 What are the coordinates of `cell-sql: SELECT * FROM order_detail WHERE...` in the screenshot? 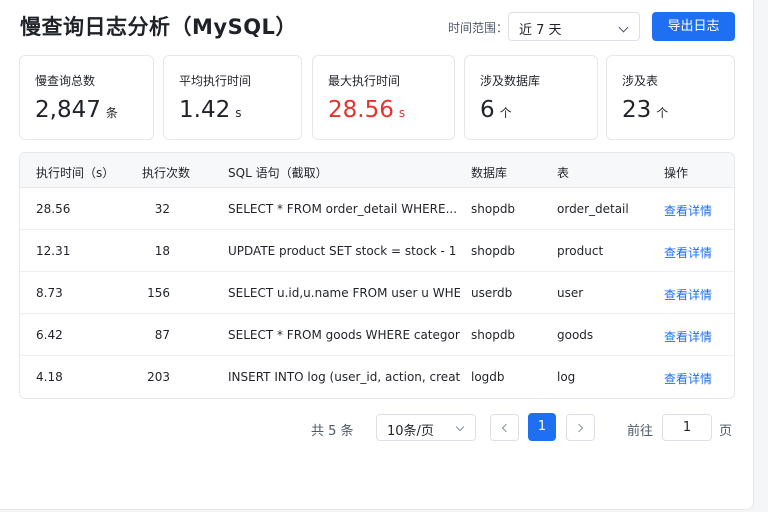 It's located at (343, 209).